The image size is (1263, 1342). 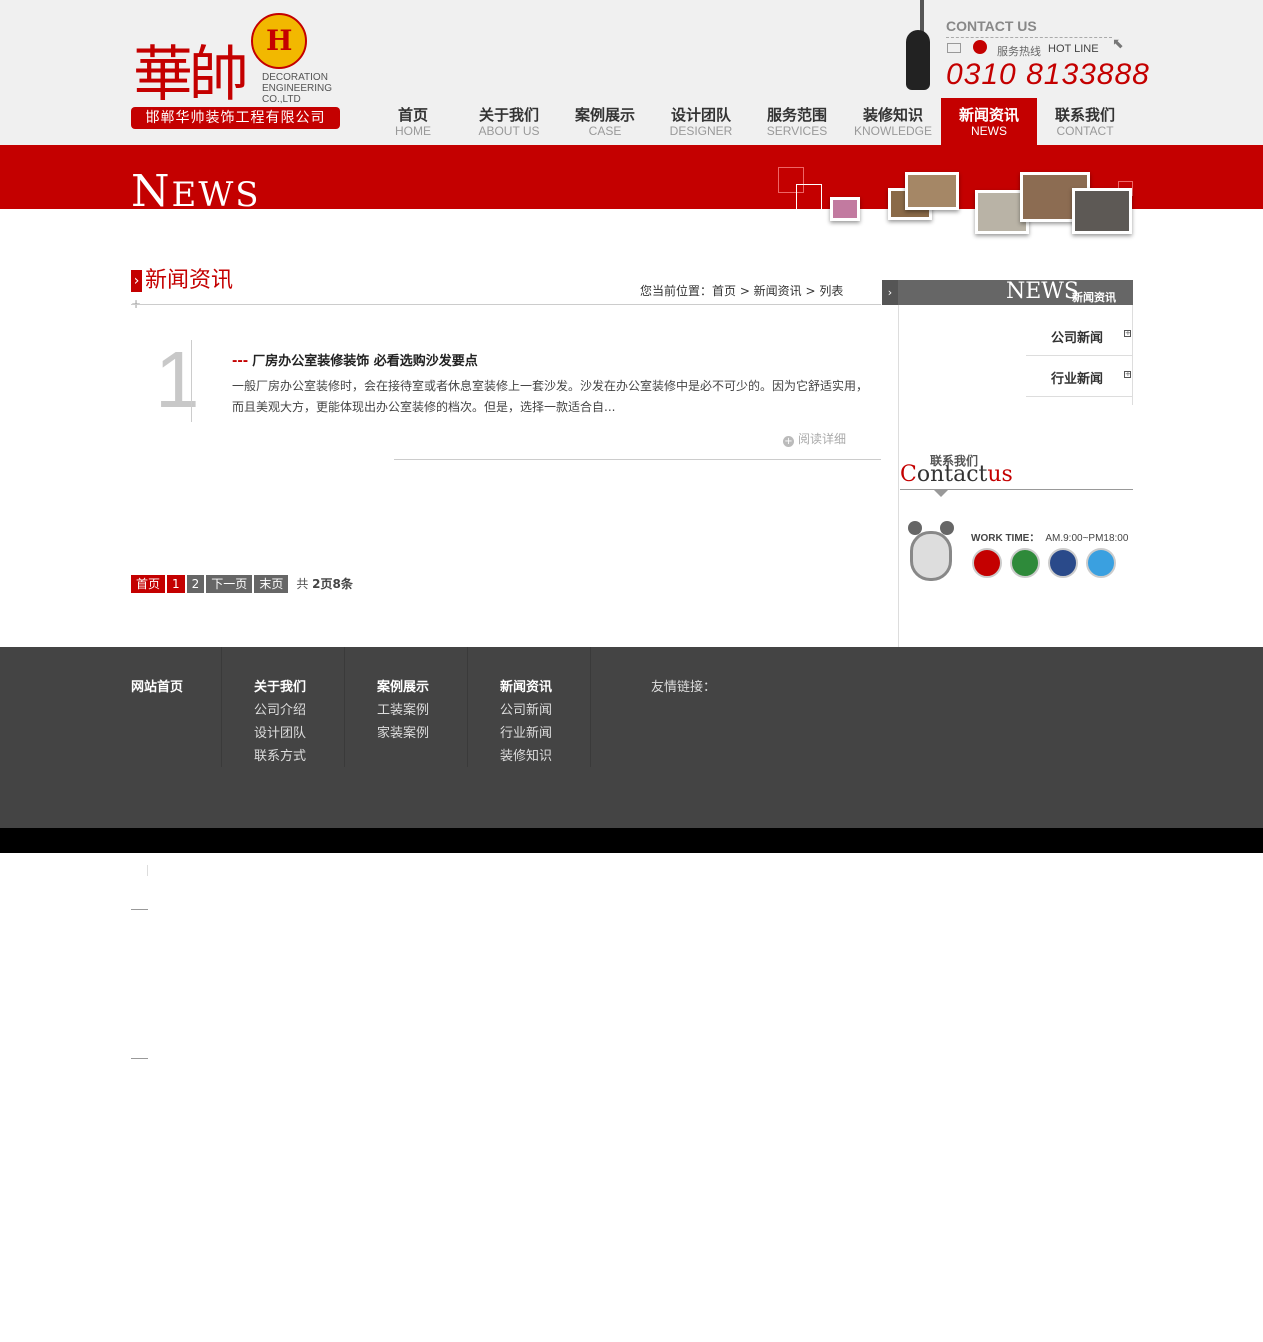 What do you see at coordinates (240, 361) in the screenshot?
I see `article-dash: ---` at bounding box center [240, 361].